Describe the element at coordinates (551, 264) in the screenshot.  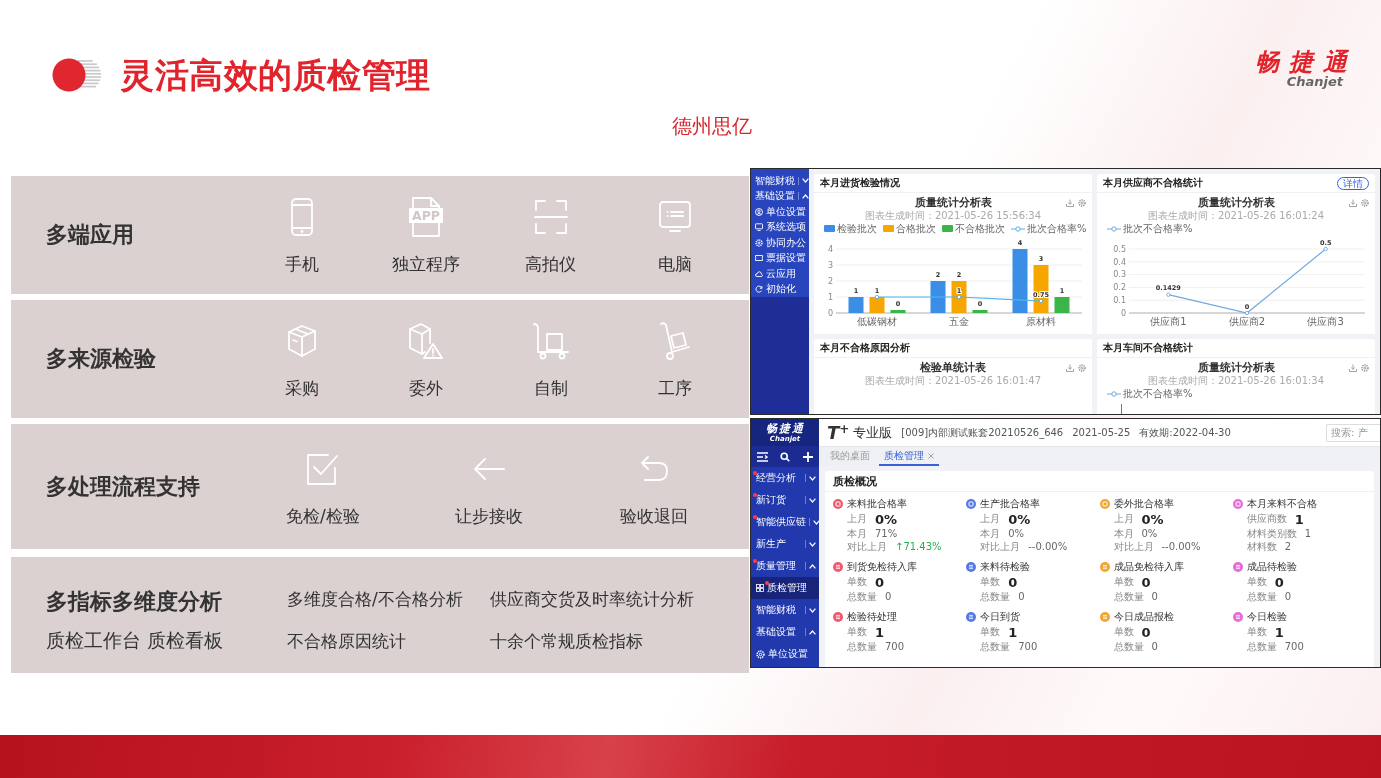
I see `feature-label: 高拍仪` at that location.